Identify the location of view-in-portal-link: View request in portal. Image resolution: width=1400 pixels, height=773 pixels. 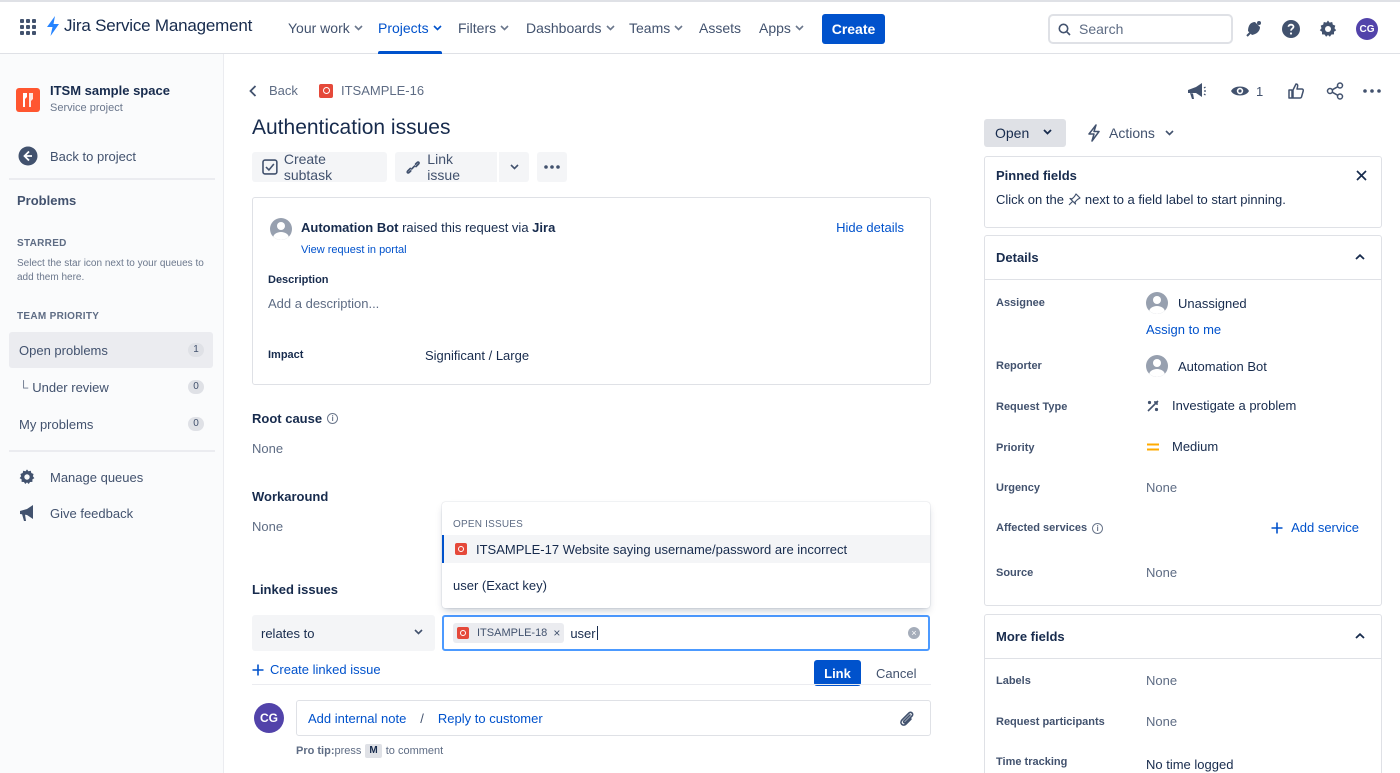
(354, 250).